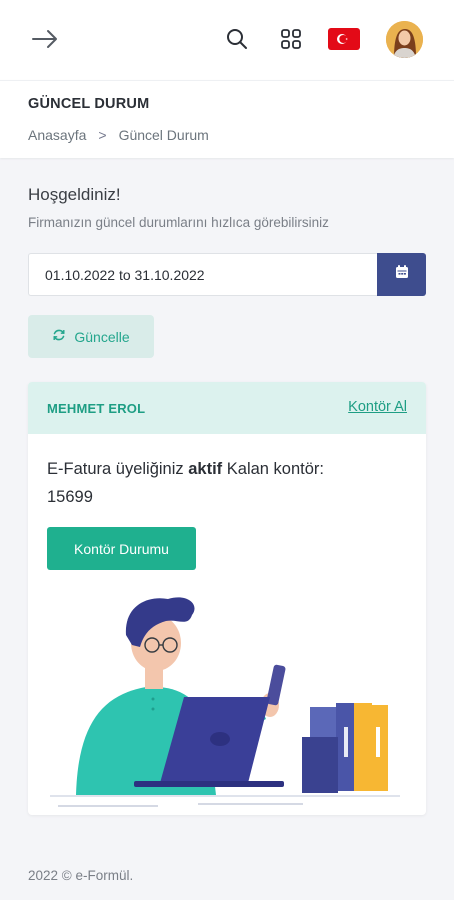 Image resolution: width=454 pixels, height=900 pixels. I want to click on avatar, so click(404, 39).